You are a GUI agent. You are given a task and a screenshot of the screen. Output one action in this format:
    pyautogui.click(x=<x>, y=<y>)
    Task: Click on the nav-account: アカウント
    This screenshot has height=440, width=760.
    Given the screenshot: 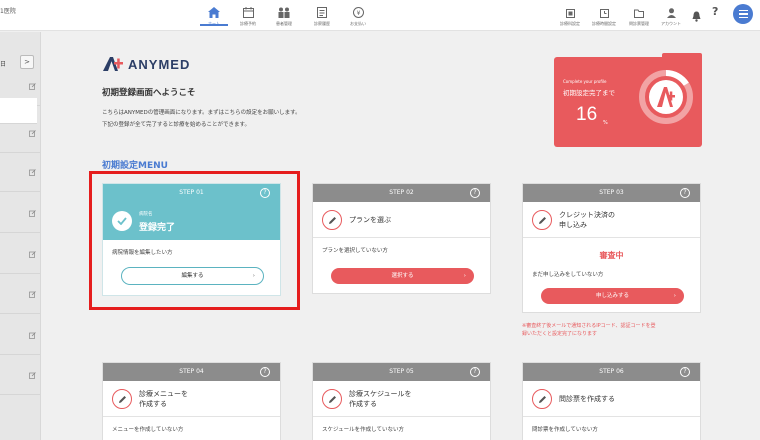 What is the action you would take?
    pyautogui.click(x=671, y=13)
    